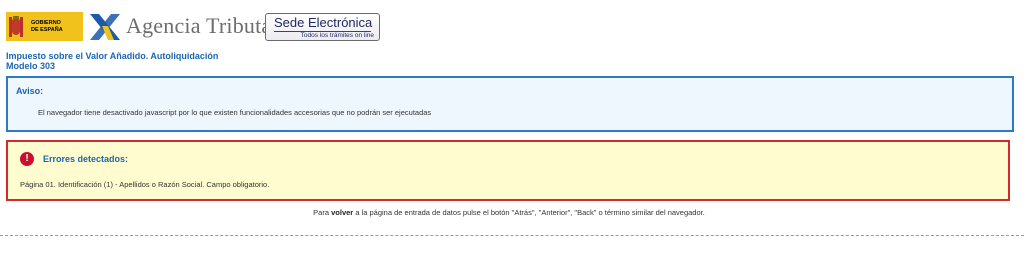 Image resolution: width=1024 pixels, height=258 pixels. Describe the element at coordinates (86, 159) in the screenshot. I see `errors-title: Errores detectados:` at that location.